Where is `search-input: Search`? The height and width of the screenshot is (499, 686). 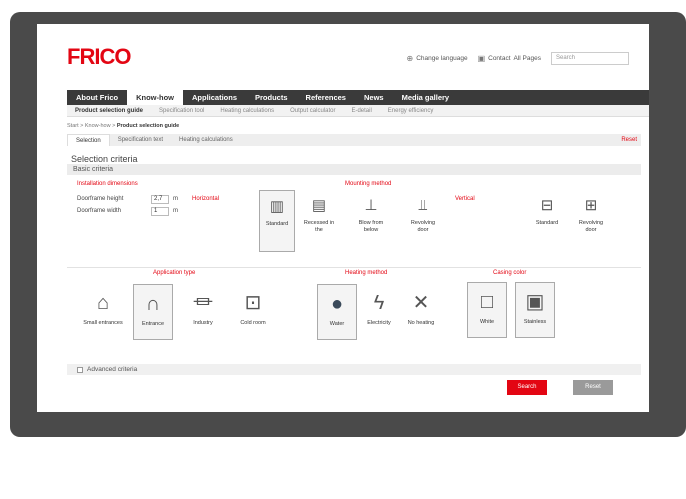 search-input: Search is located at coordinates (590, 58).